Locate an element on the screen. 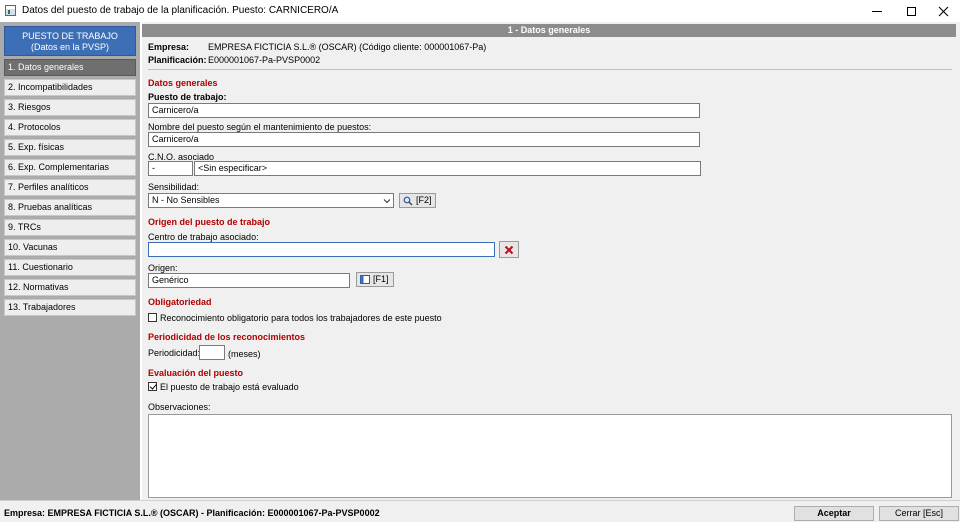 The image size is (960, 522). datos-generales-heading: Datos generales is located at coordinates (183, 83).